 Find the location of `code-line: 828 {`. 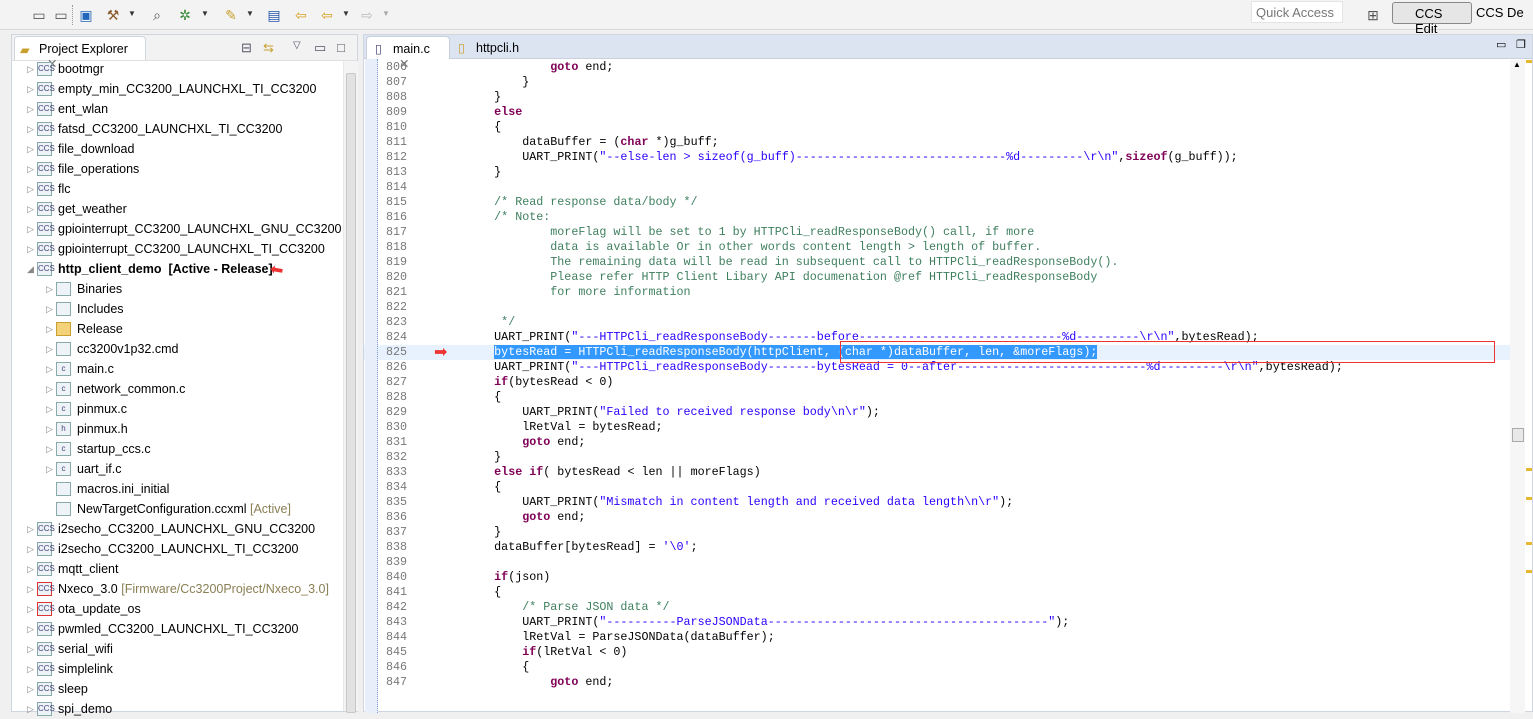

code-line: 828 { is located at coordinates (937, 397).